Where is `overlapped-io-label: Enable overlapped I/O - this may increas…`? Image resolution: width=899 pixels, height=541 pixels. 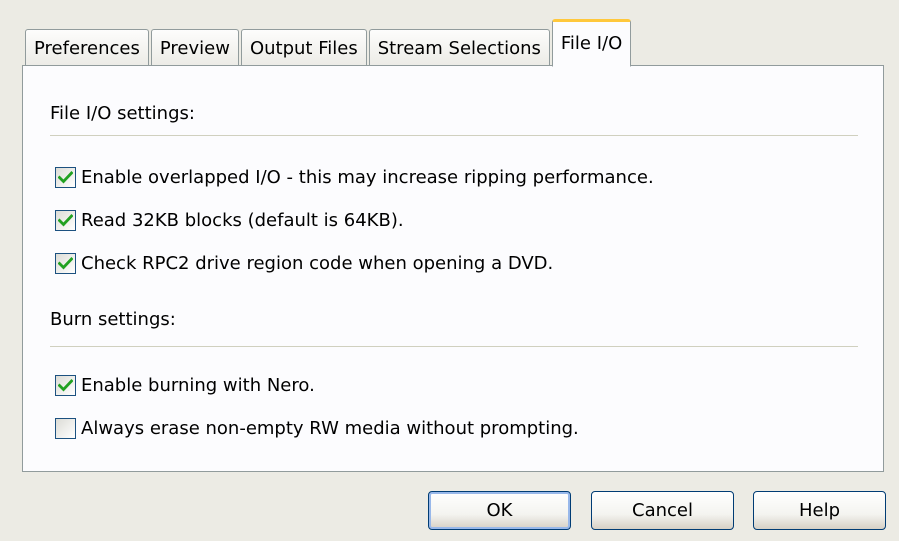 overlapped-io-label: Enable overlapped I/O - this may increas… is located at coordinates (367, 177).